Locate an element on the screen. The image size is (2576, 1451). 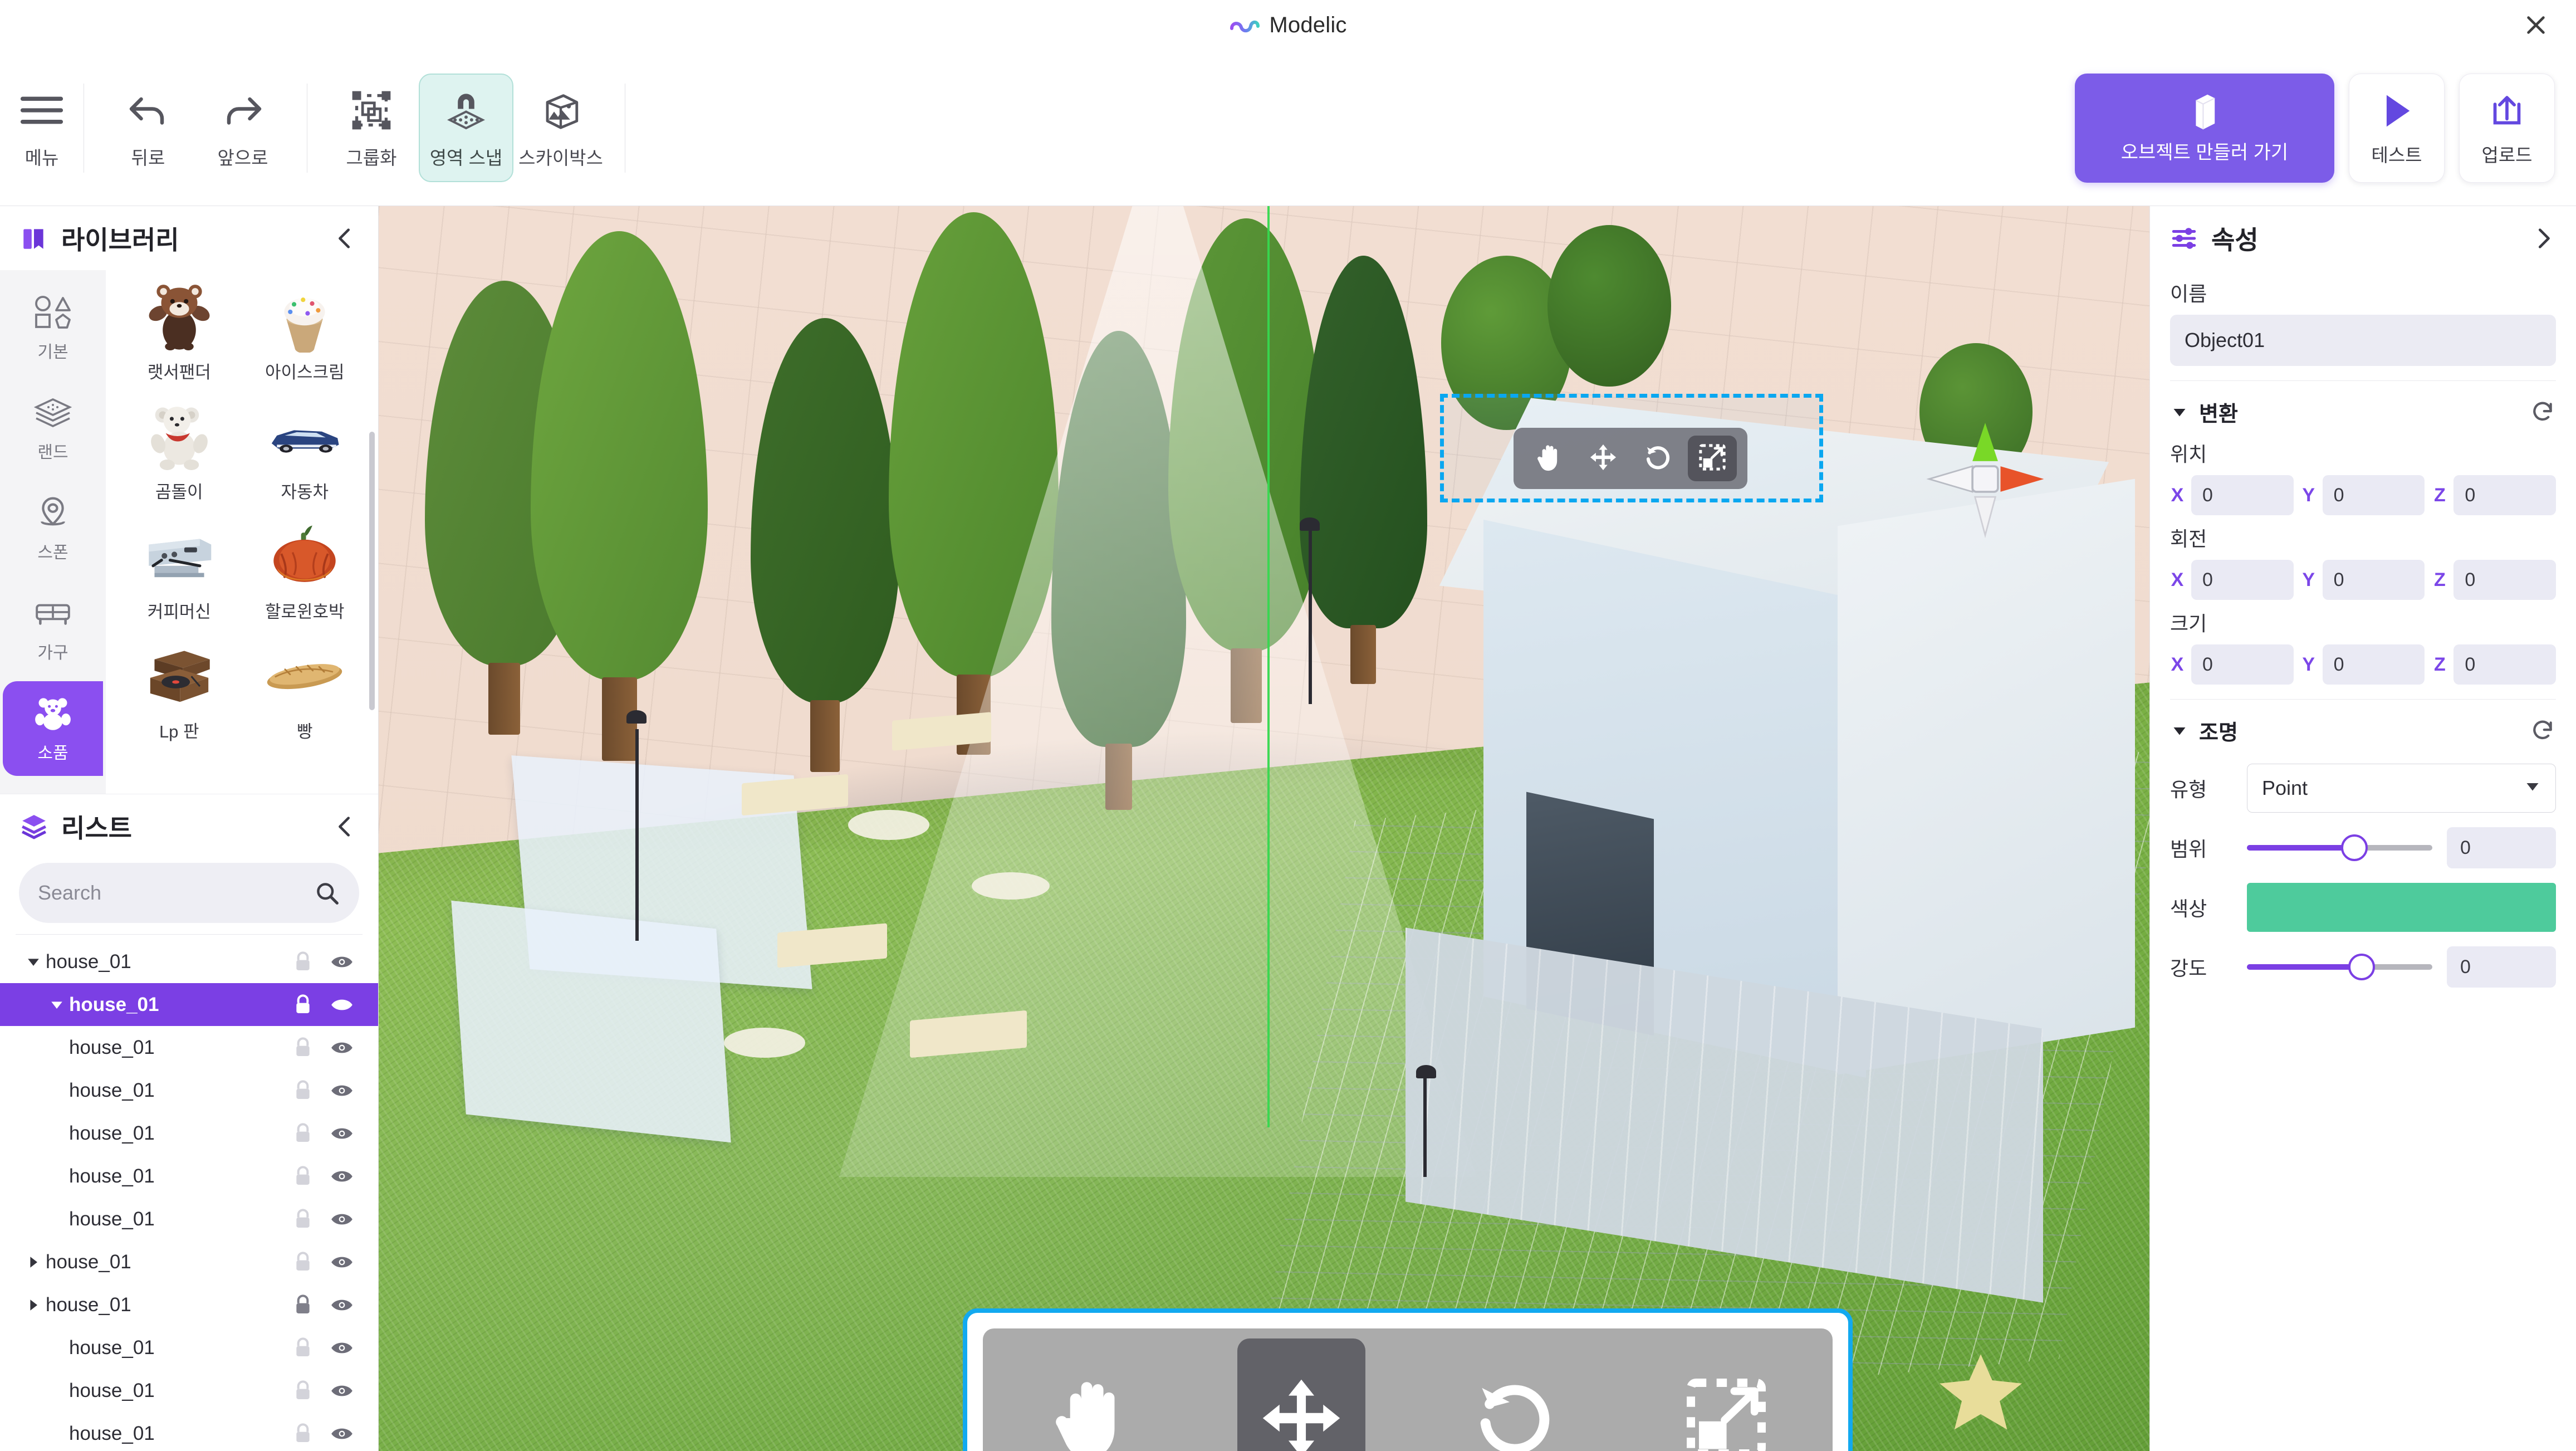
library-category-furniture: 가구 is located at coordinates (53, 628).